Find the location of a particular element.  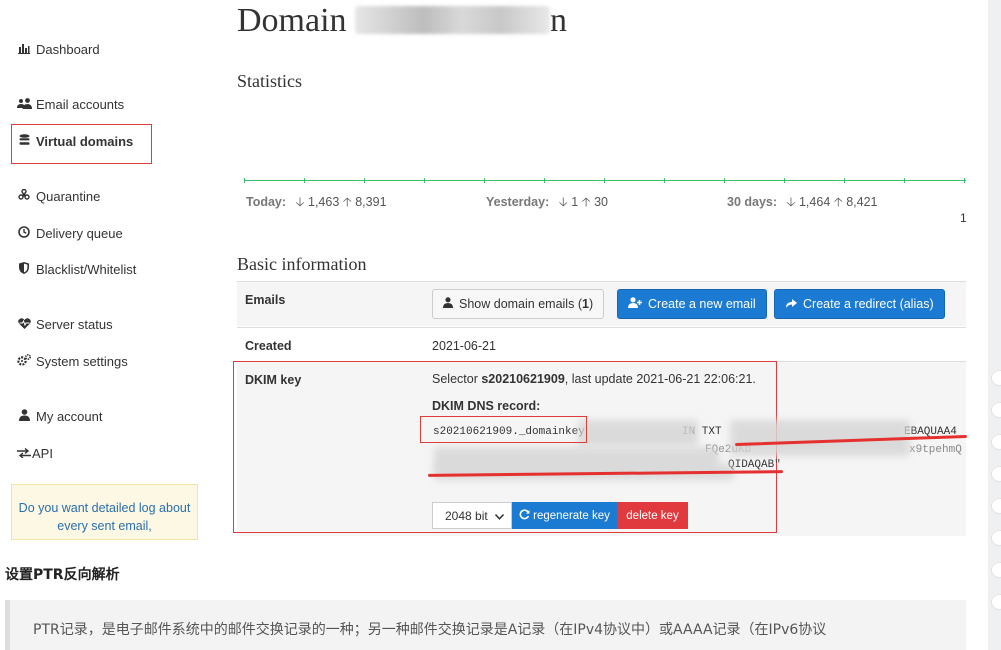

show-emails-label: Show domain emails is located at coordinates (517, 304).